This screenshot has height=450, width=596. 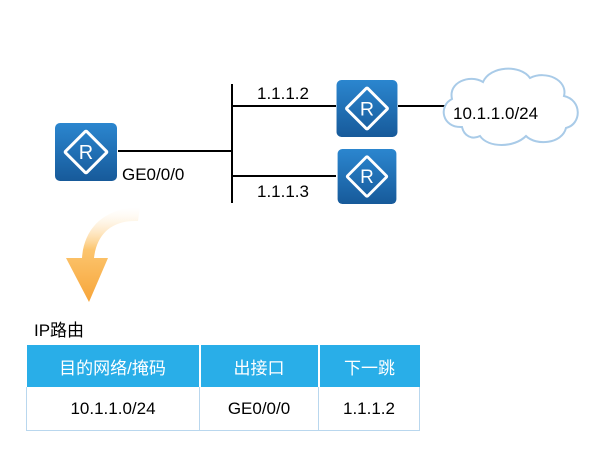 What do you see at coordinates (153, 174) in the screenshot?
I see `interface-label: GE0/0/0` at bounding box center [153, 174].